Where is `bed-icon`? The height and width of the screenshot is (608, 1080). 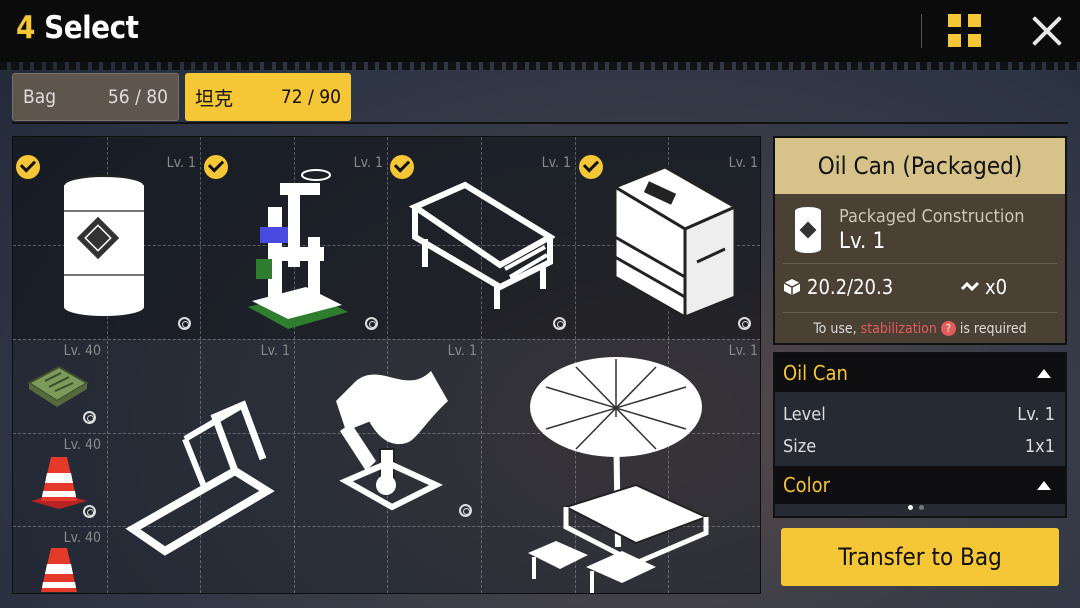 bed-icon is located at coordinates (481, 245).